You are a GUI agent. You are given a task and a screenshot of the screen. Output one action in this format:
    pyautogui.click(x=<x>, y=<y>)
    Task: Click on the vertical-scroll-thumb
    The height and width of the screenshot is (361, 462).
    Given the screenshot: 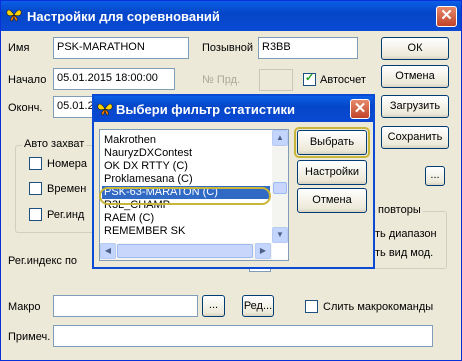 What is the action you would take?
    pyautogui.click(x=280, y=188)
    